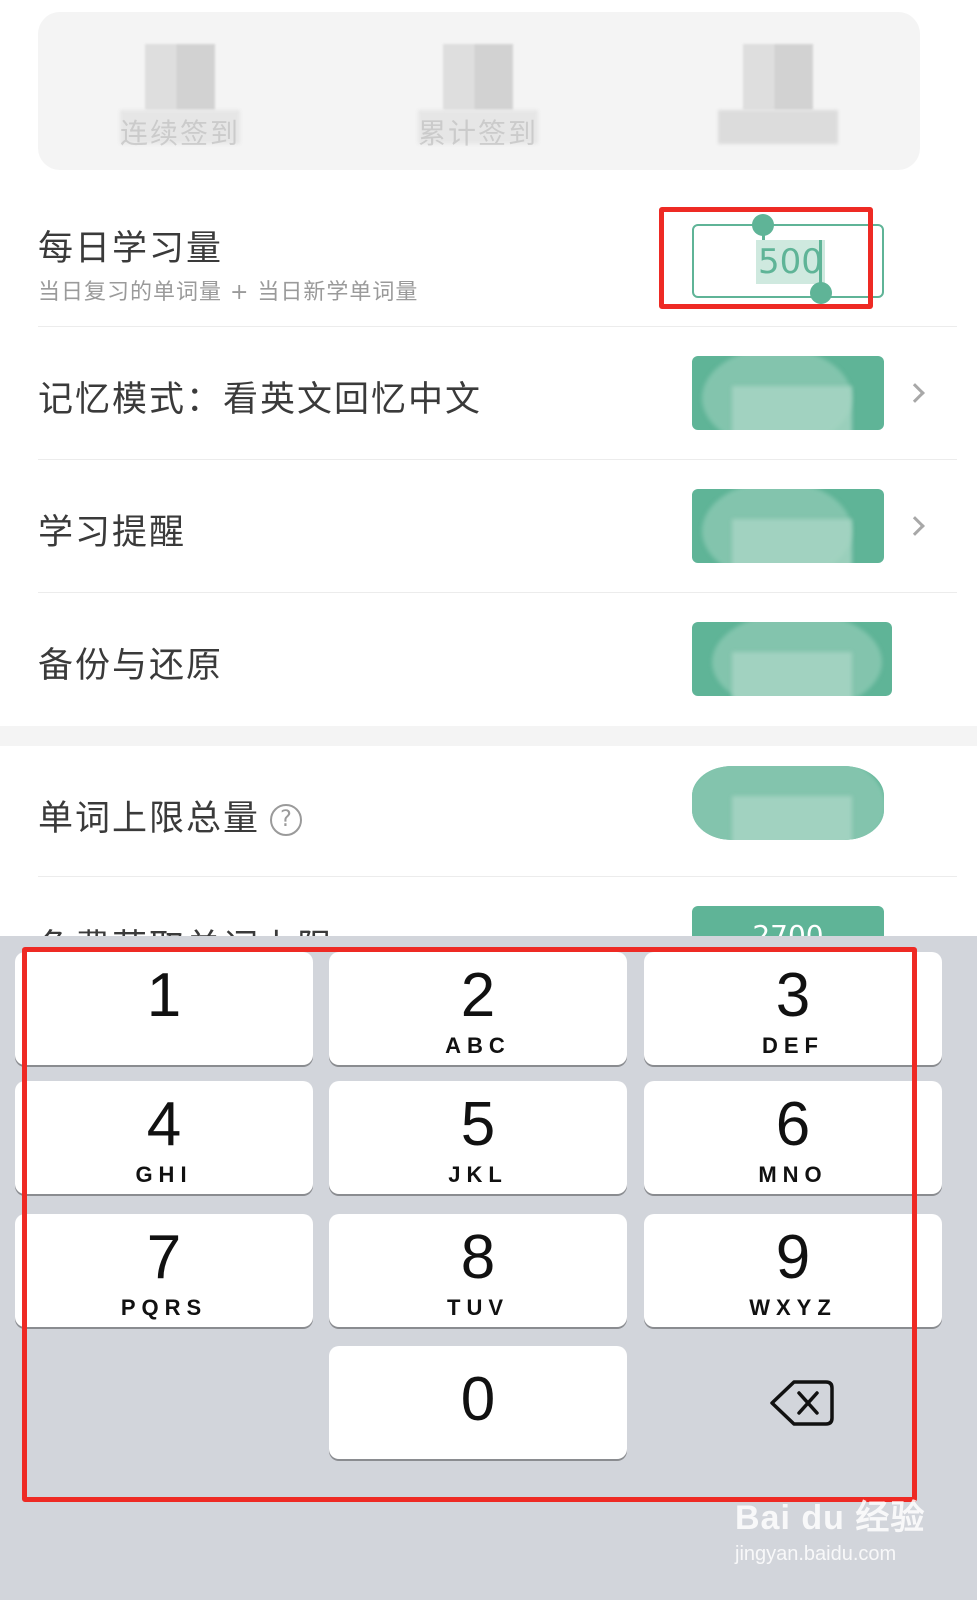  I want to click on word-limit-value-blurred, so click(788, 803).